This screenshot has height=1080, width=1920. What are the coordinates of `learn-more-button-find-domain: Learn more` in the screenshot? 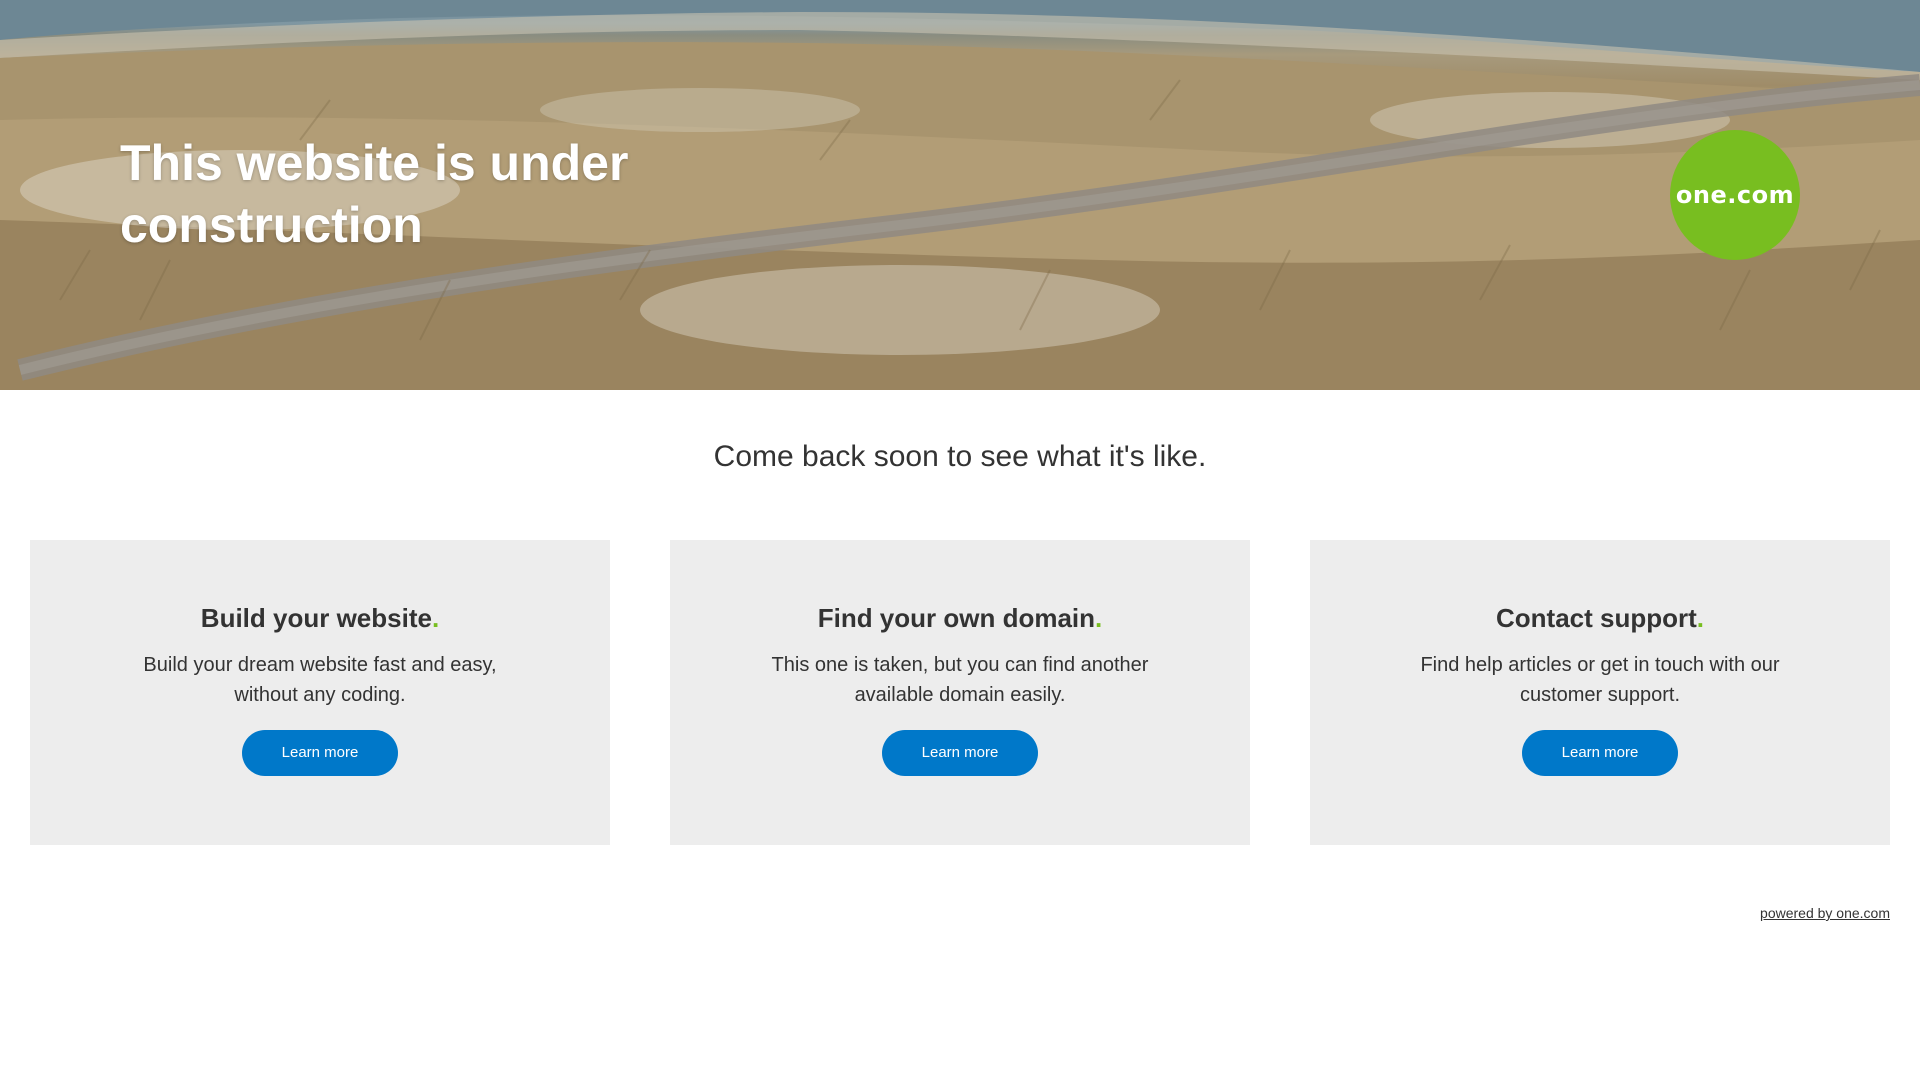 It's located at (960, 753).